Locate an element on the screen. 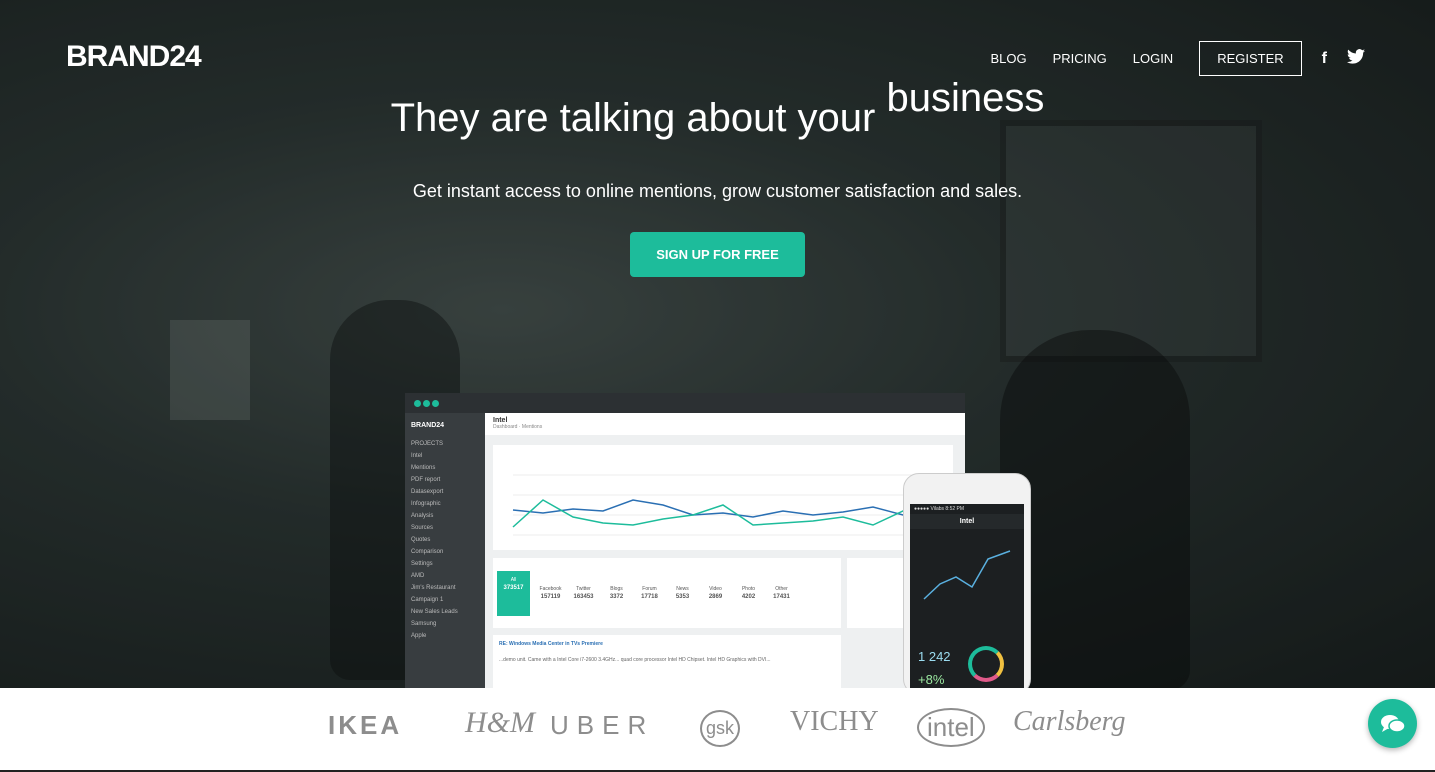 The height and width of the screenshot is (772, 1435). source-stat: Twitter 163453 is located at coordinates (583, 593).